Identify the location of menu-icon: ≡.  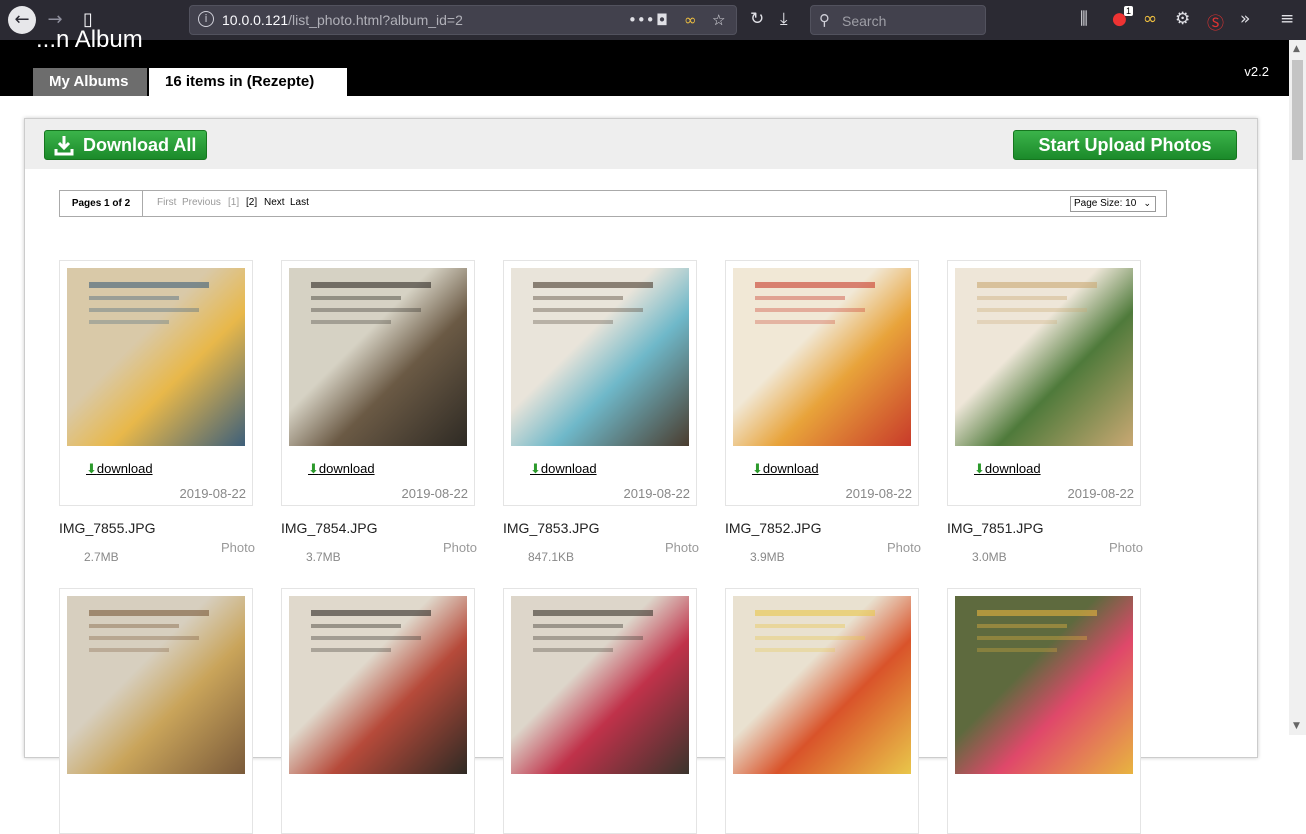
(1287, 19).